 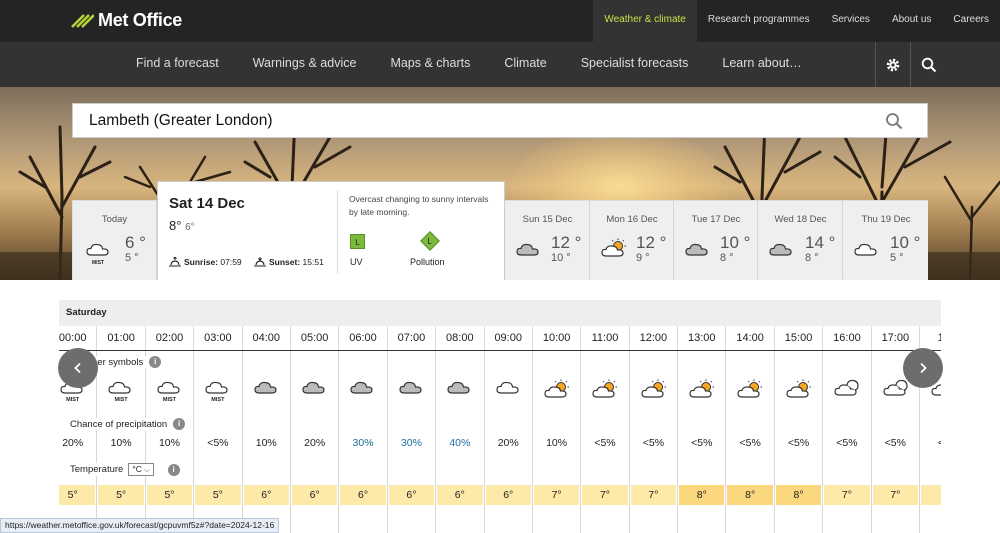 I want to click on hour-column: 08:00 40% 6°, so click(x=459, y=429).